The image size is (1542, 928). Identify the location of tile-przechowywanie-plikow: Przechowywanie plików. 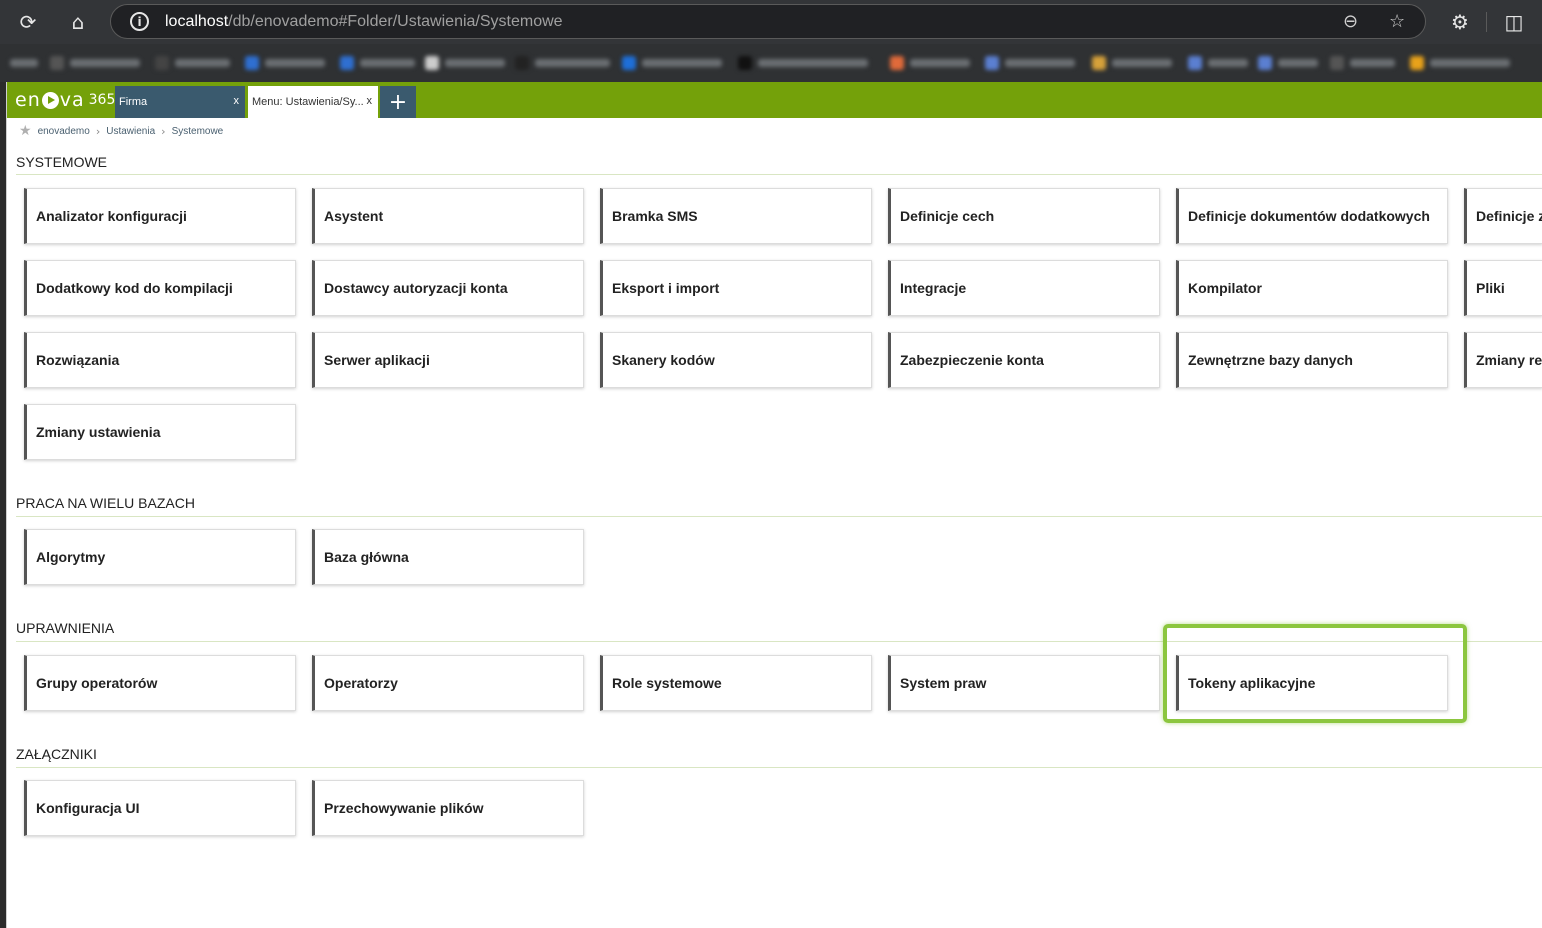
(448, 808).